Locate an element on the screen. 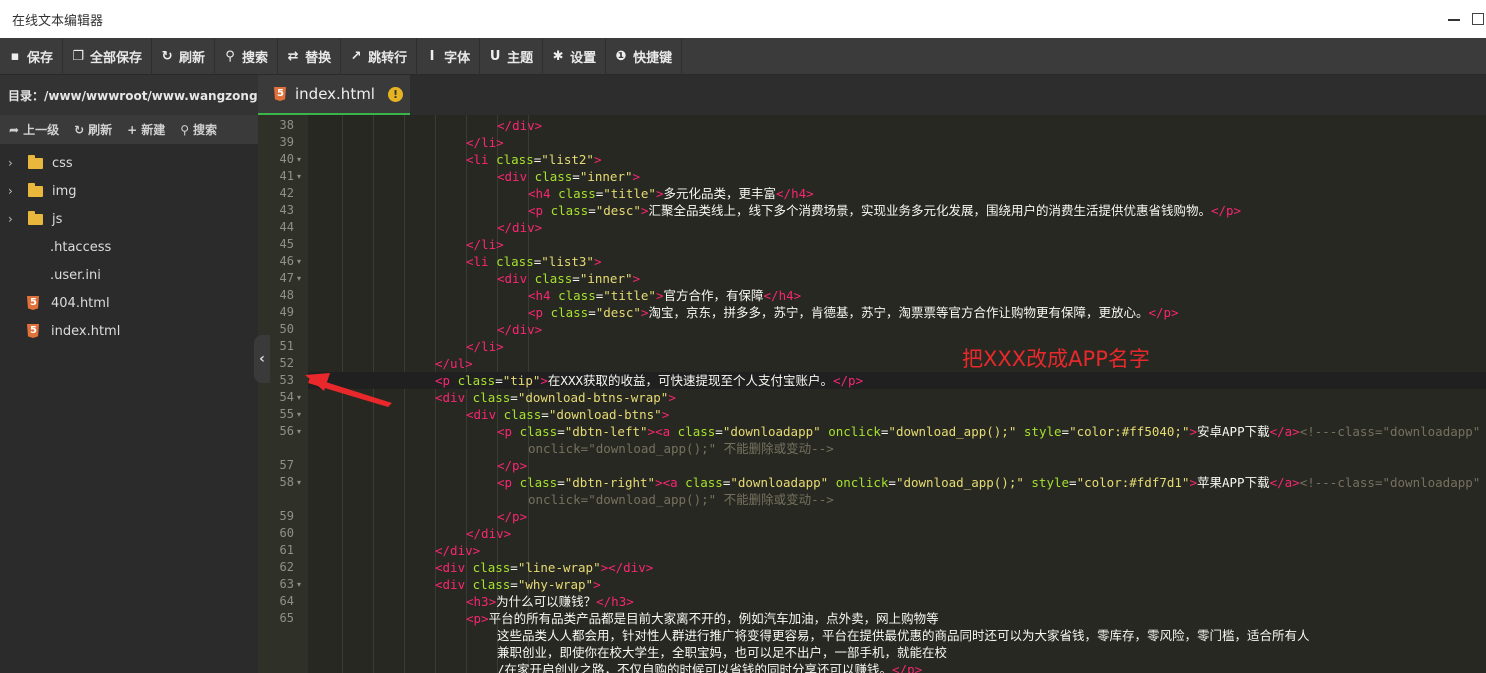 The image size is (1486, 673). toolbar-button-2: ↻ 刷新 is located at coordinates (184, 56).